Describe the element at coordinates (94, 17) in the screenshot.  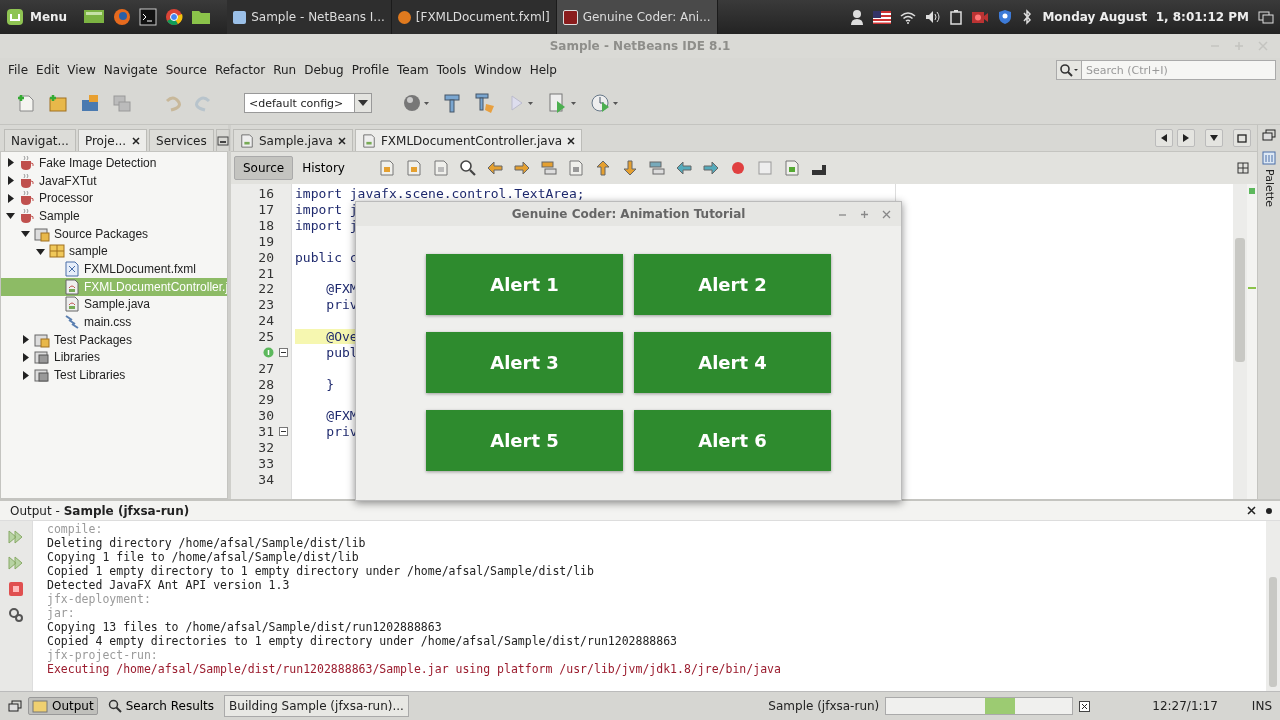
I see `monitor-icon` at that location.